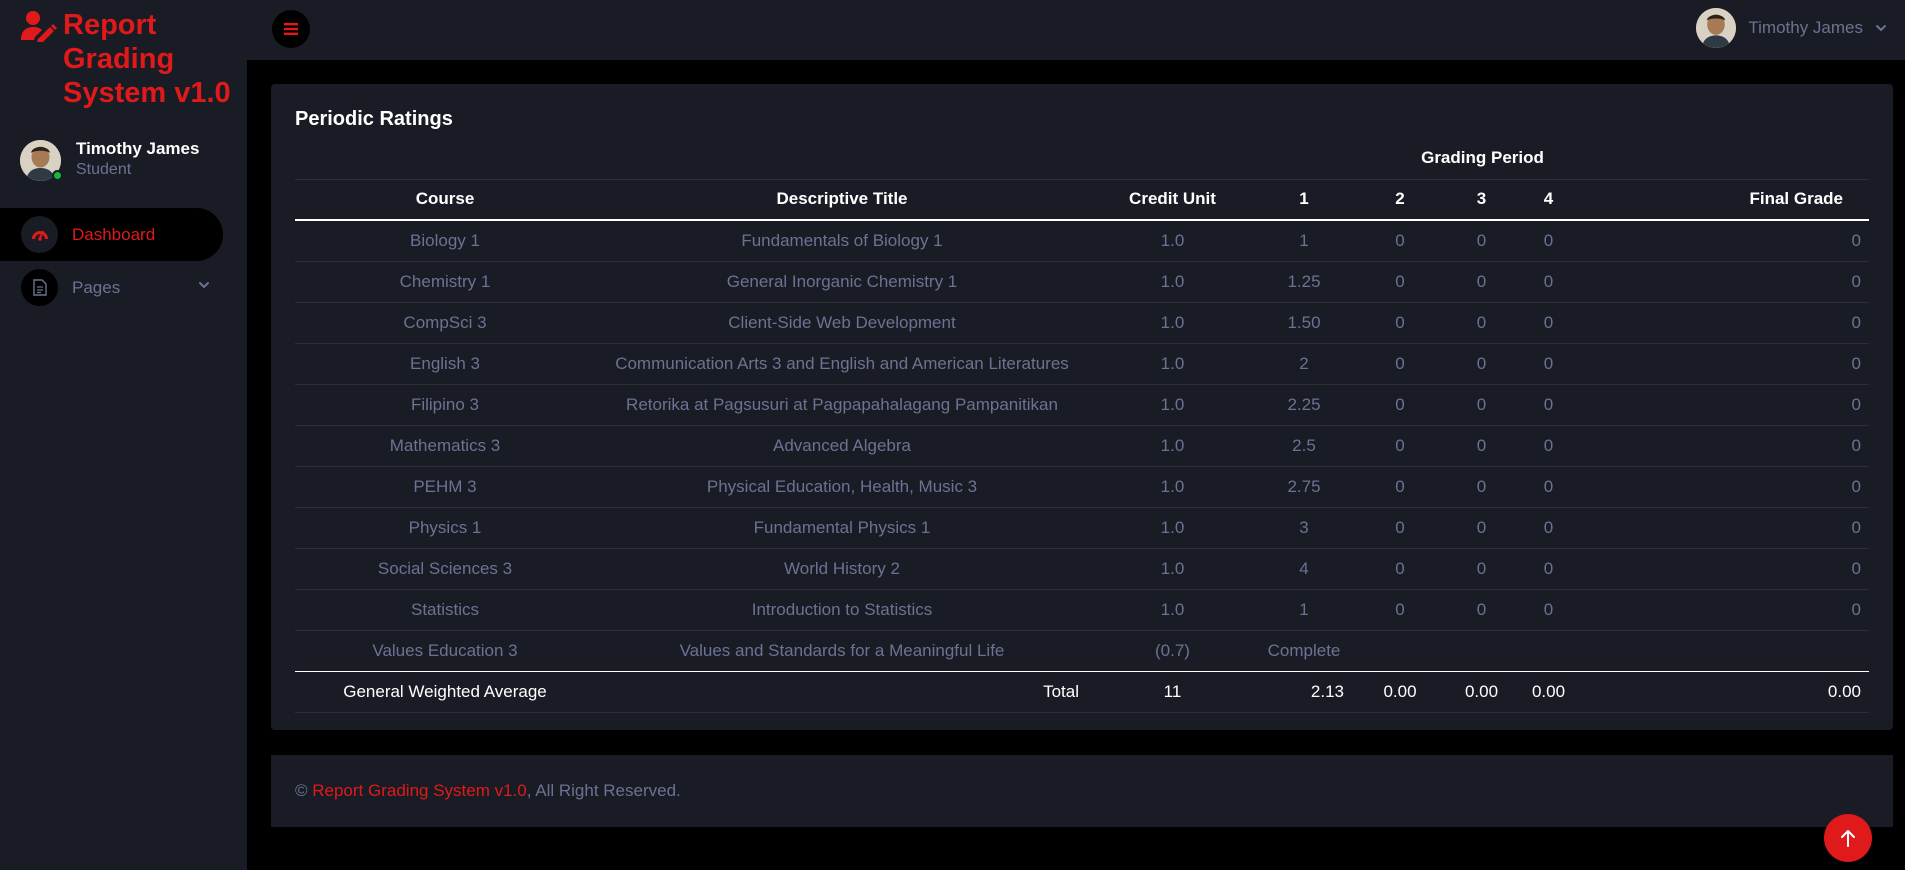 The image size is (1905, 870). Describe the element at coordinates (445, 651) in the screenshot. I see `table-cell: Values Education 3` at that location.